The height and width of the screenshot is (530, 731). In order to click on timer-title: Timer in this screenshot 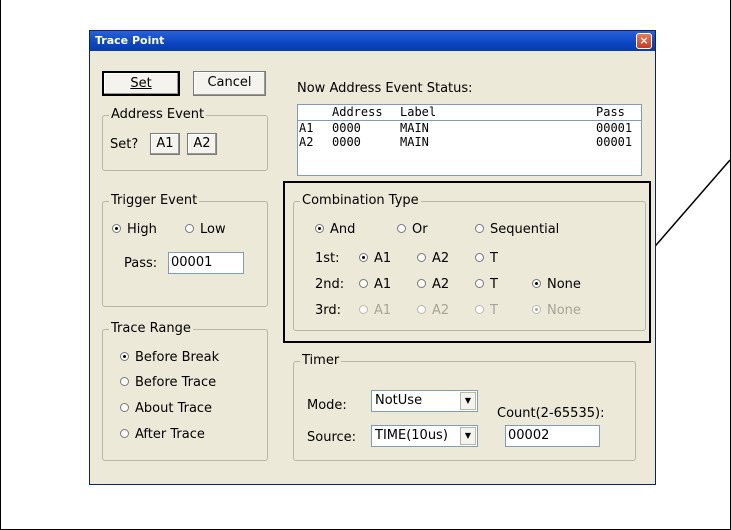, I will do `click(321, 361)`.